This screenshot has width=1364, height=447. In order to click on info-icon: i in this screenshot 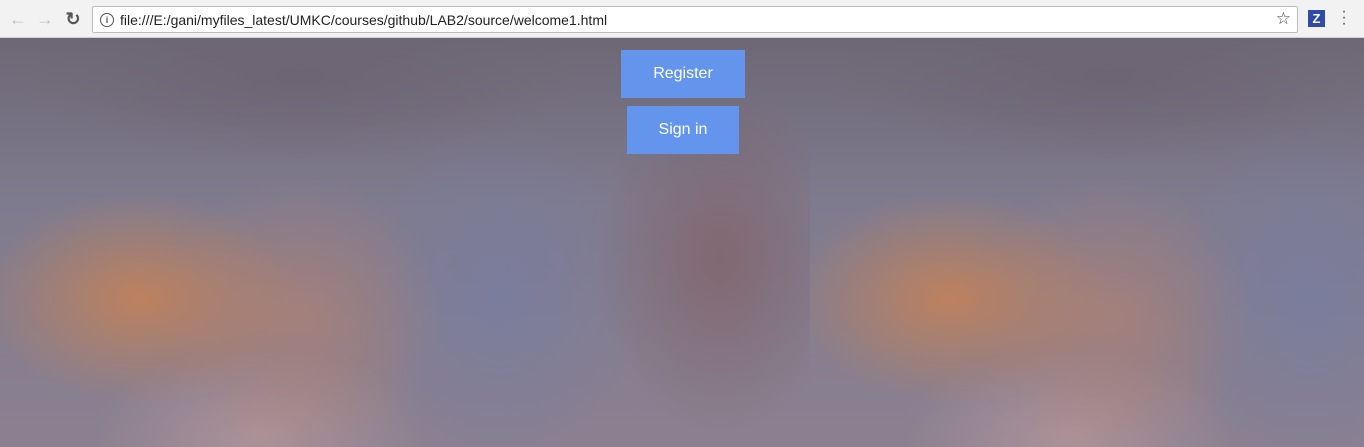, I will do `click(107, 19)`.